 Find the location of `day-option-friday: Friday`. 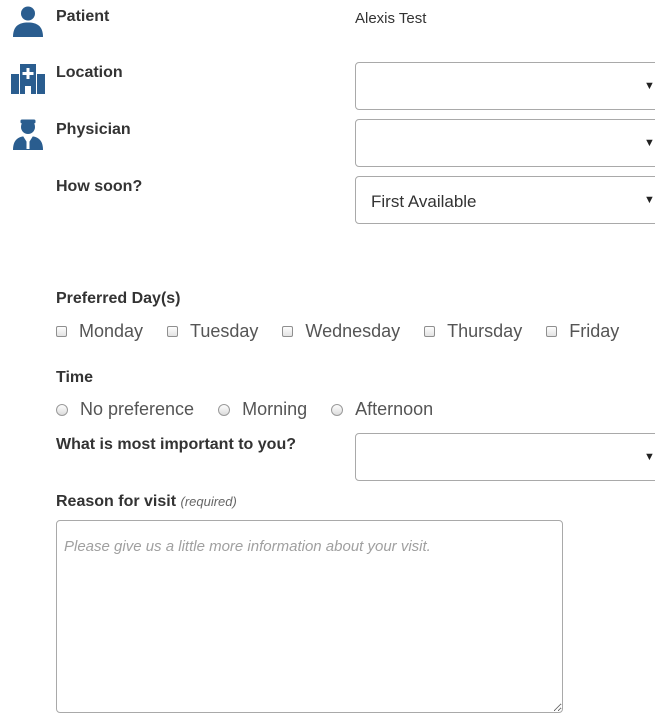

day-option-friday: Friday is located at coordinates (582, 331).